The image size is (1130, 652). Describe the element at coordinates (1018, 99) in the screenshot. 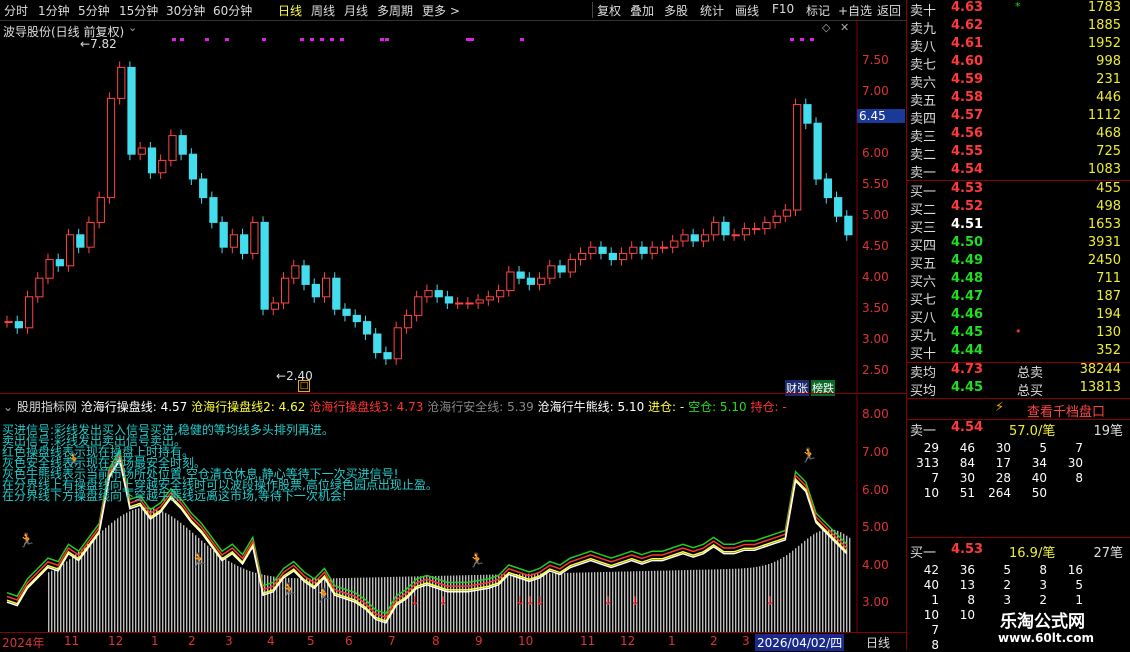

I see `ask-row: 卖五 4.58 446` at that location.